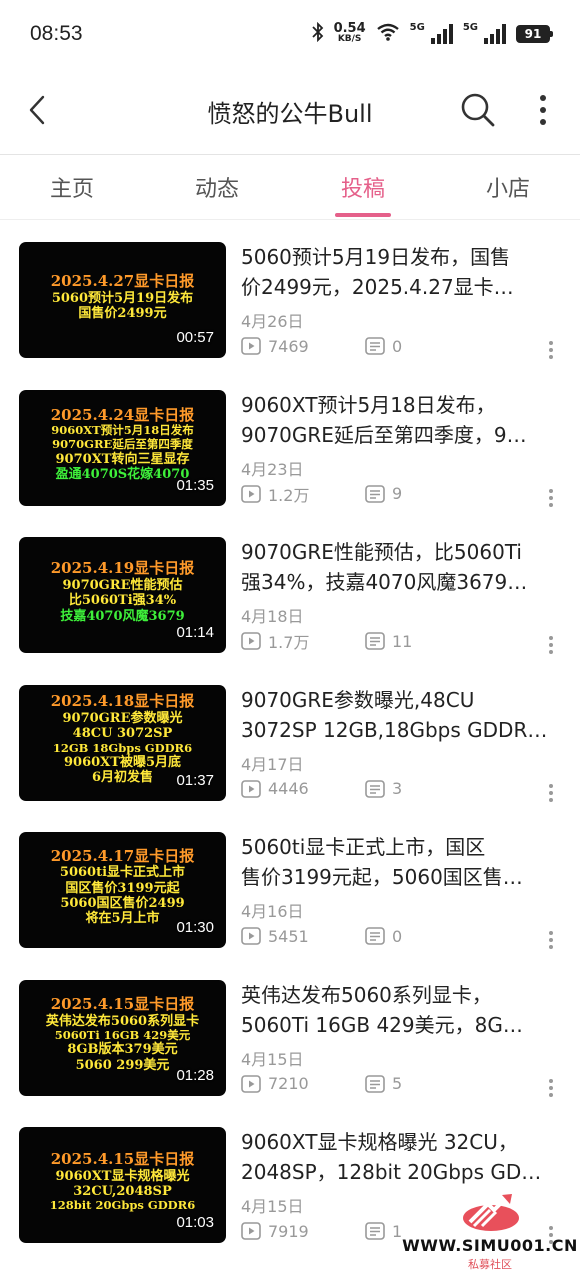  I want to click on play-count-value: 7210, so click(288, 1083).